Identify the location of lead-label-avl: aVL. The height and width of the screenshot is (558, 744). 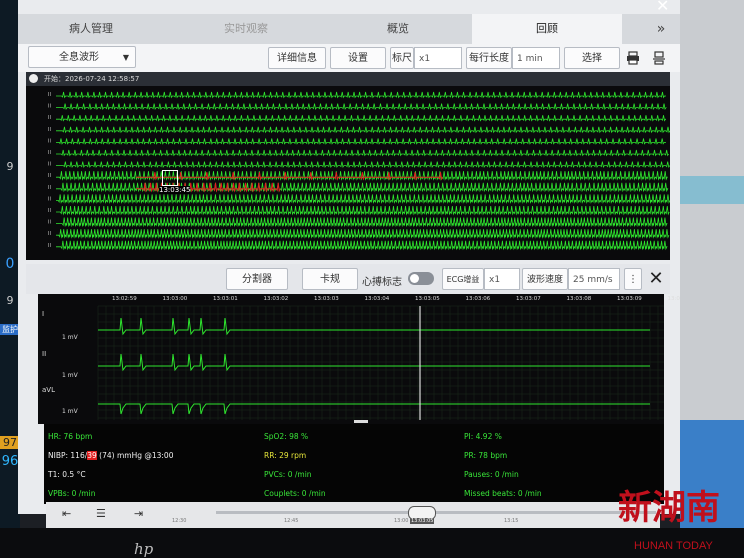
(48, 390).